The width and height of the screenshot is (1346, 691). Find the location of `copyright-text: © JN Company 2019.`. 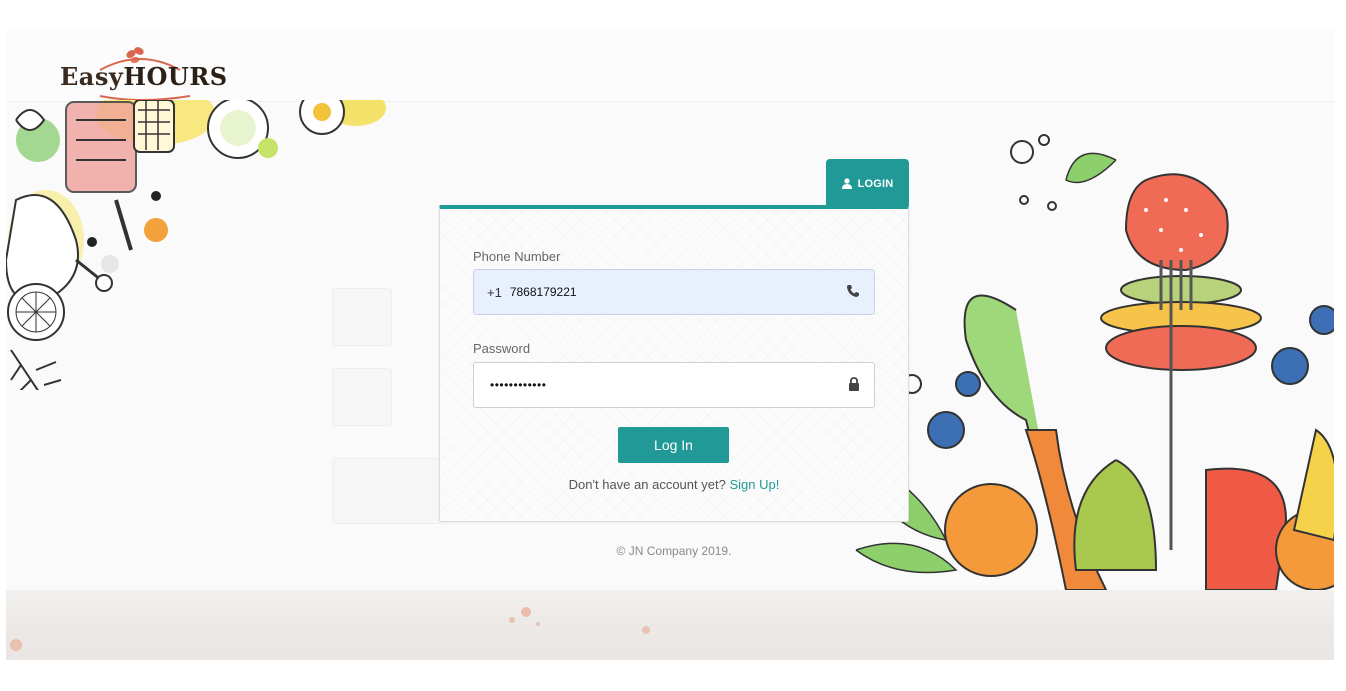

copyright-text: © JN Company 2019. is located at coordinates (674, 551).